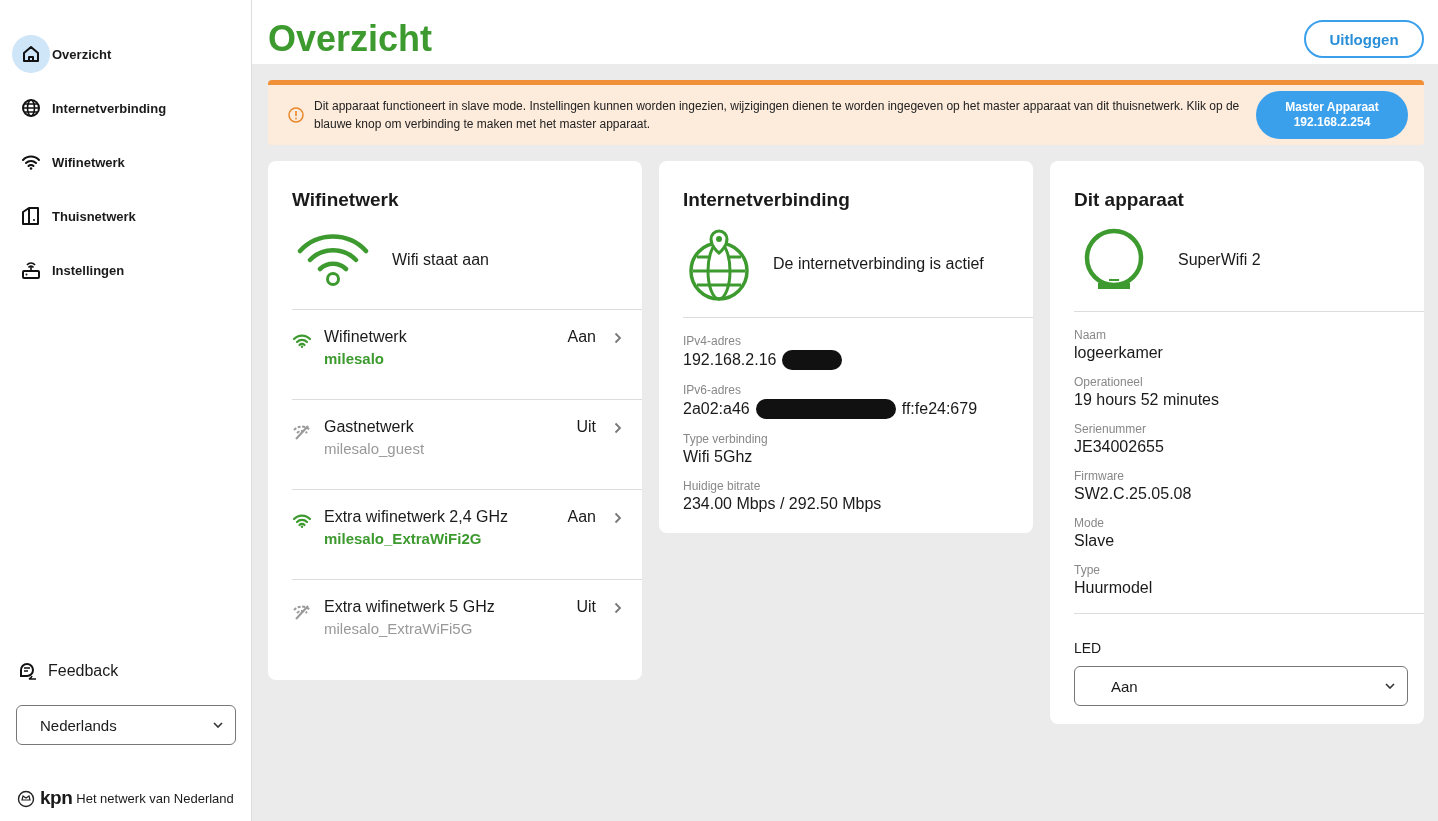 The image size is (1438, 821). What do you see at coordinates (31, 216) in the screenshot?
I see `house-icon` at bounding box center [31, 216].